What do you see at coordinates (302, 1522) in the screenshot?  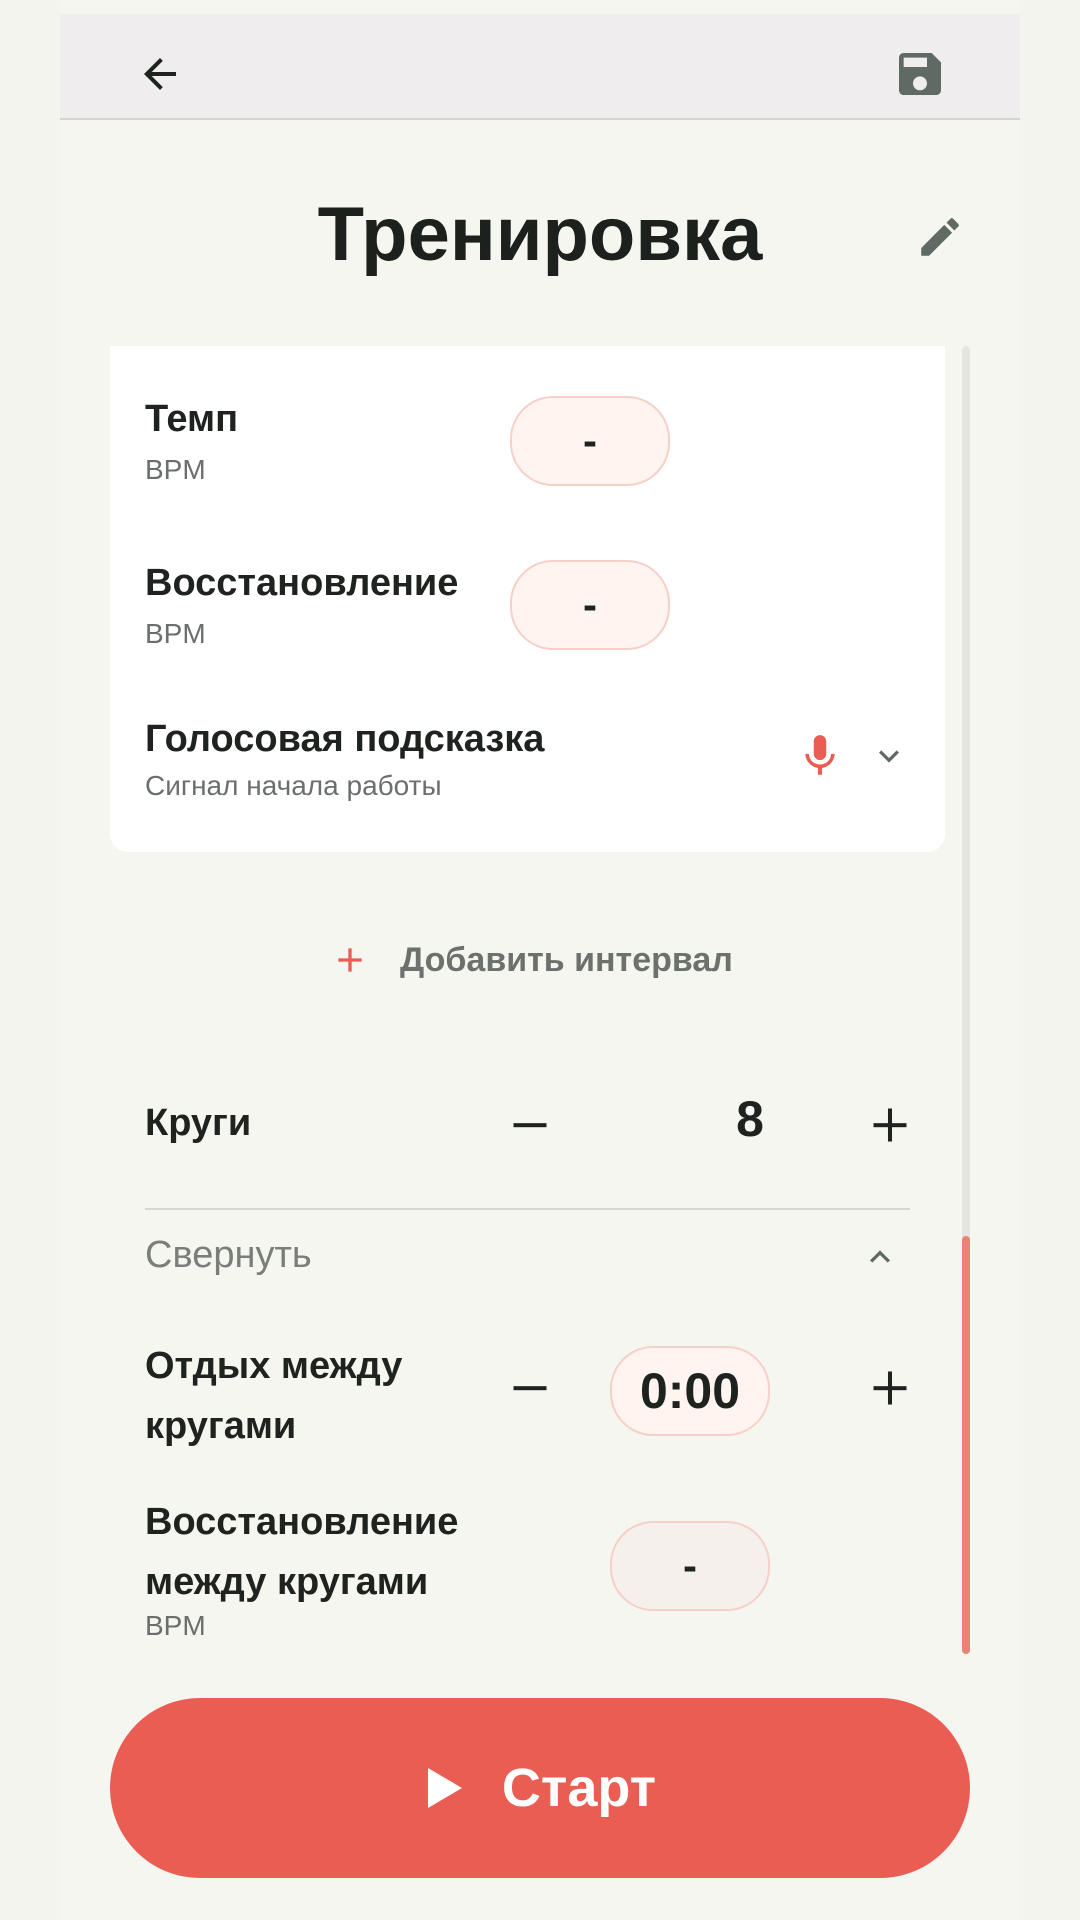 I see `recovery-between-laps-label-line1: Восстановление` at bounding box center [302, 1522].